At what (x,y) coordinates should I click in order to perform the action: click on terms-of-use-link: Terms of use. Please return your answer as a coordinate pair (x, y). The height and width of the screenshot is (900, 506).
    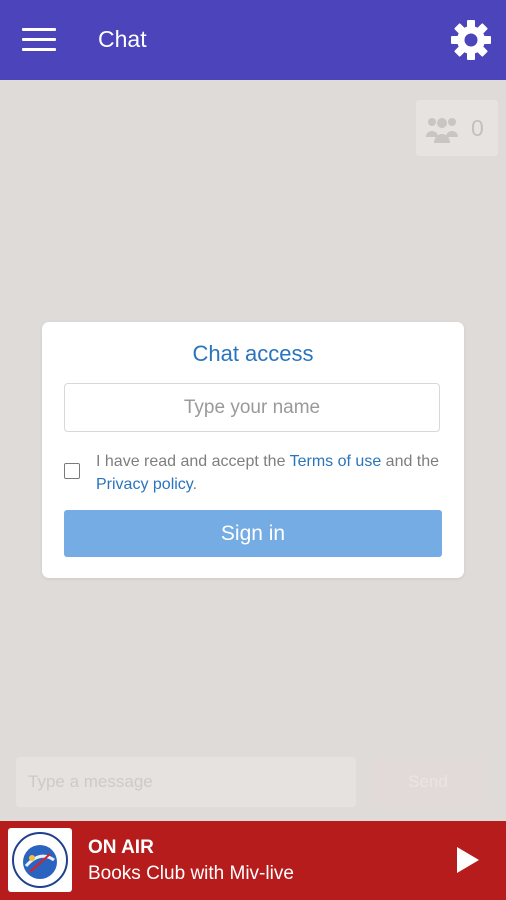
    Looking at the image, I should click on (336, 461).